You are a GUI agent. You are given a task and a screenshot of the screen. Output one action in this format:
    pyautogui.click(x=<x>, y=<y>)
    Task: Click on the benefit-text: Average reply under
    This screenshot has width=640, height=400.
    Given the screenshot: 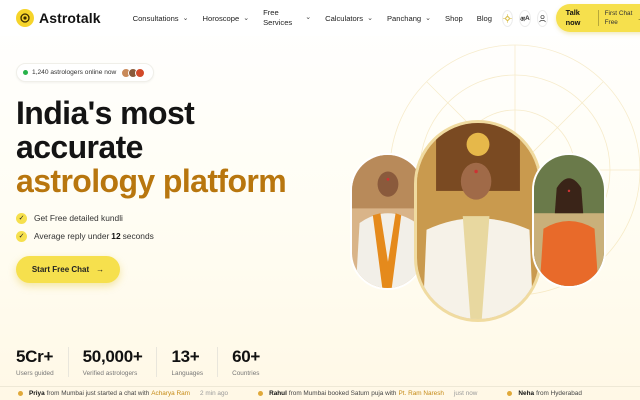 What is the action you would take?
    pyautogui.click(x=72, y=236)
    